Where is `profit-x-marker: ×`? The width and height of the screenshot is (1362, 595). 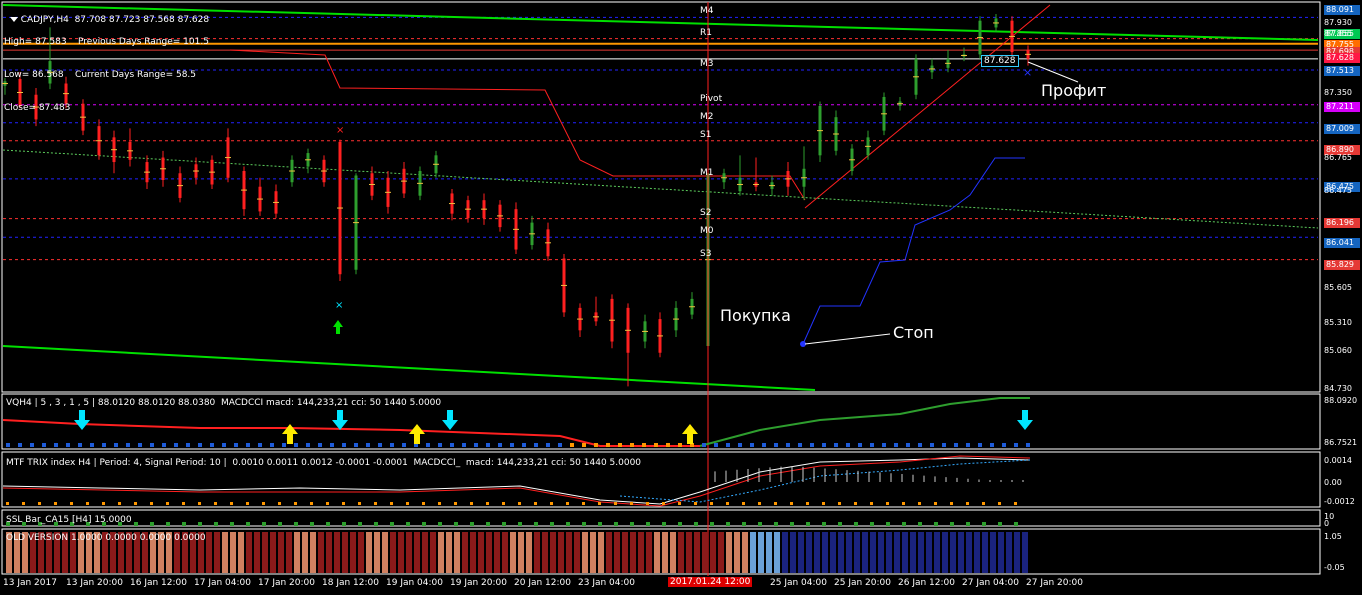
profit-x-marker: × is located at coordinates (1027, 72).